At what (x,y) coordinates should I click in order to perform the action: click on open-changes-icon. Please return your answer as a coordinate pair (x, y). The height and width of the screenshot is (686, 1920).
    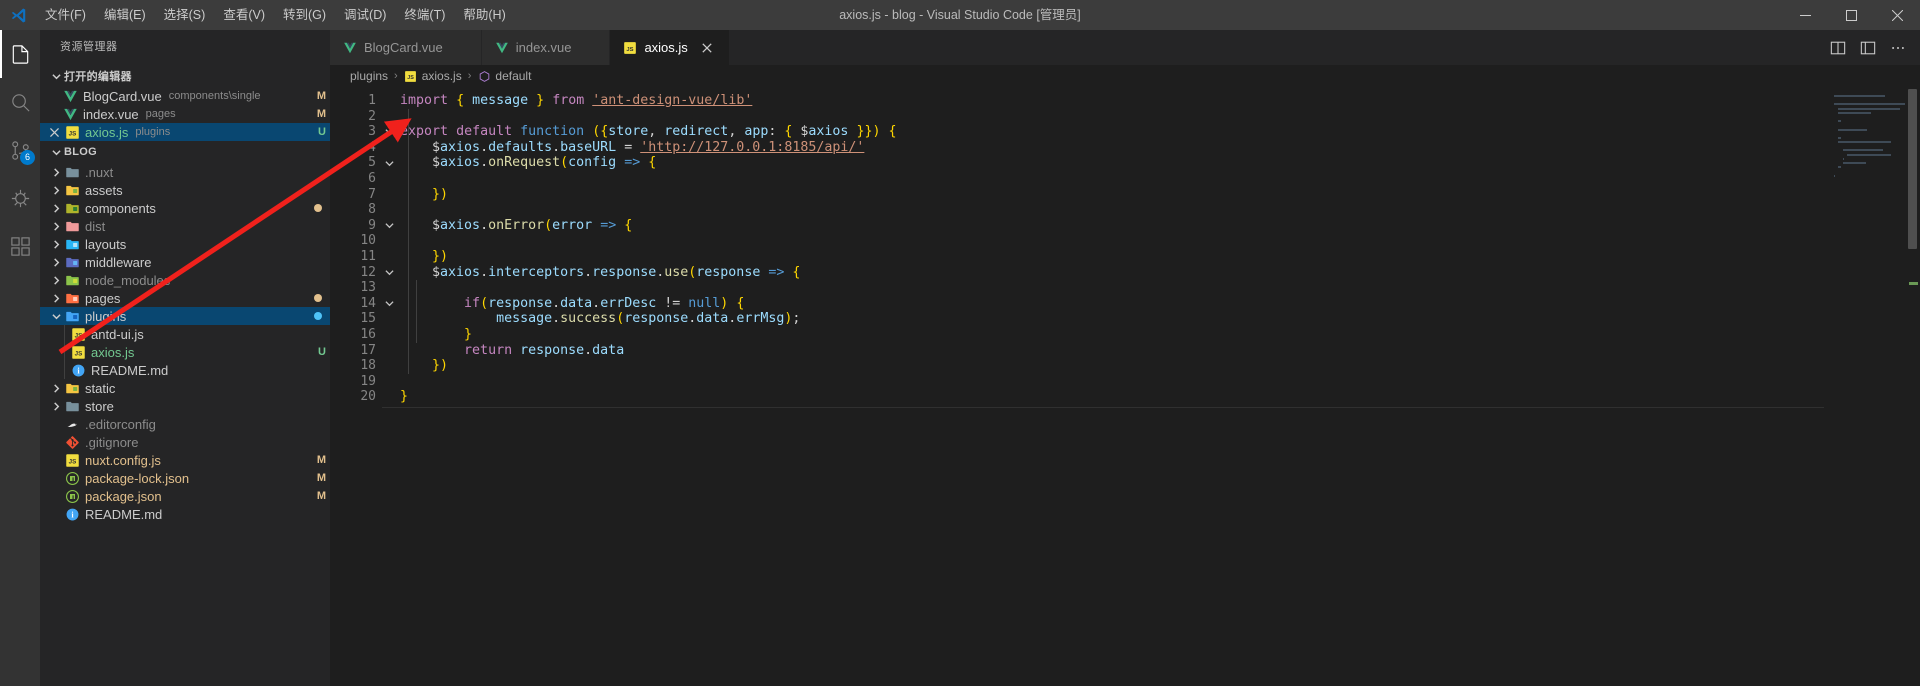
    Looking at the image, I should click on (1868, 47).